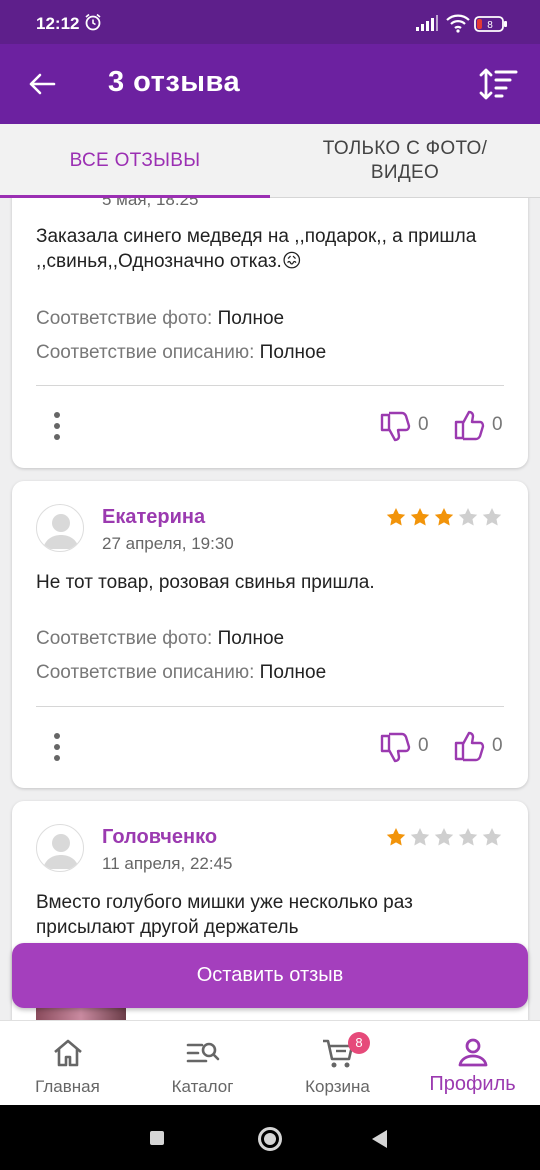 This screenshot has height=1170, width=540. Describe the element at coordinates (157, 1138) in the screenshot. I see `recents-button` at that location.